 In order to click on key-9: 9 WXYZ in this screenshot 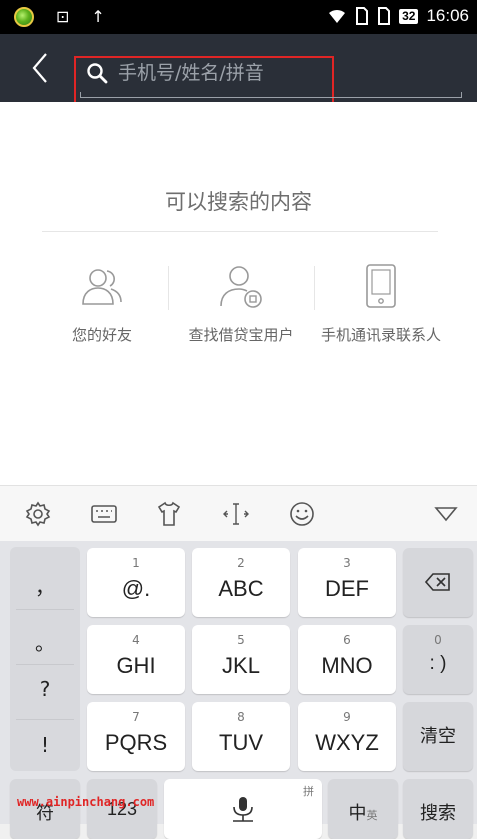, I will do `click(347, 736)`.